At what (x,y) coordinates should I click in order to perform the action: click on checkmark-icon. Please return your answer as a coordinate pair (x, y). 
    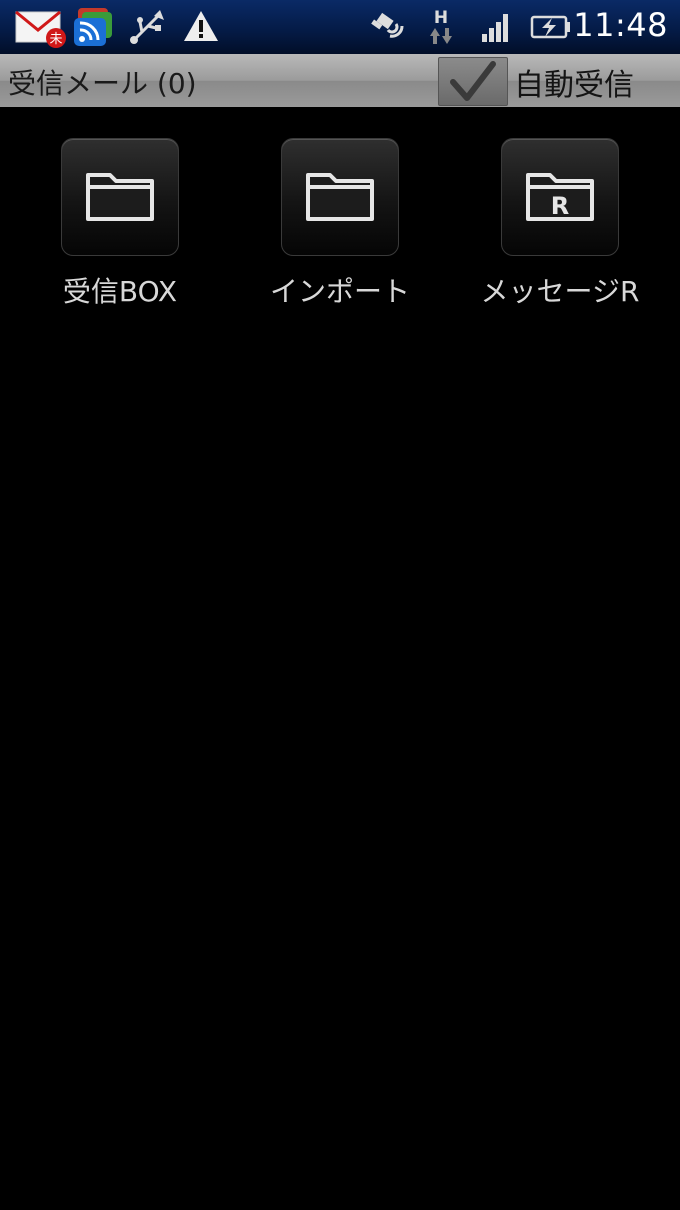
    Looking at the image, I should click on (473, 81).